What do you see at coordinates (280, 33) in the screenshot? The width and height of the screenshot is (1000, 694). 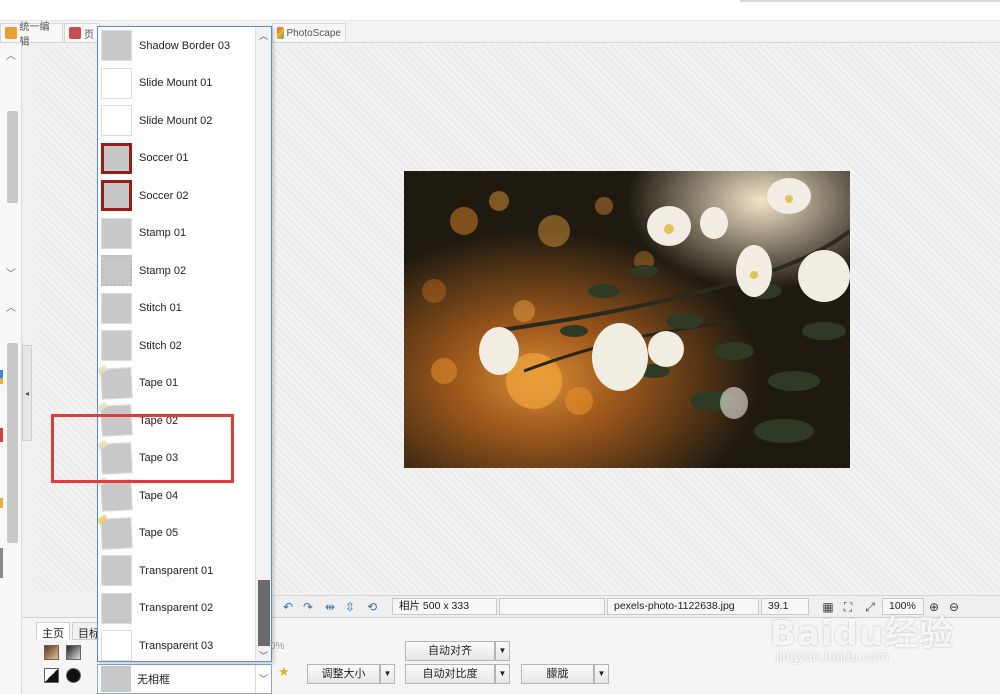 I see `photoscape-icon` at bounding box center [280, 33].